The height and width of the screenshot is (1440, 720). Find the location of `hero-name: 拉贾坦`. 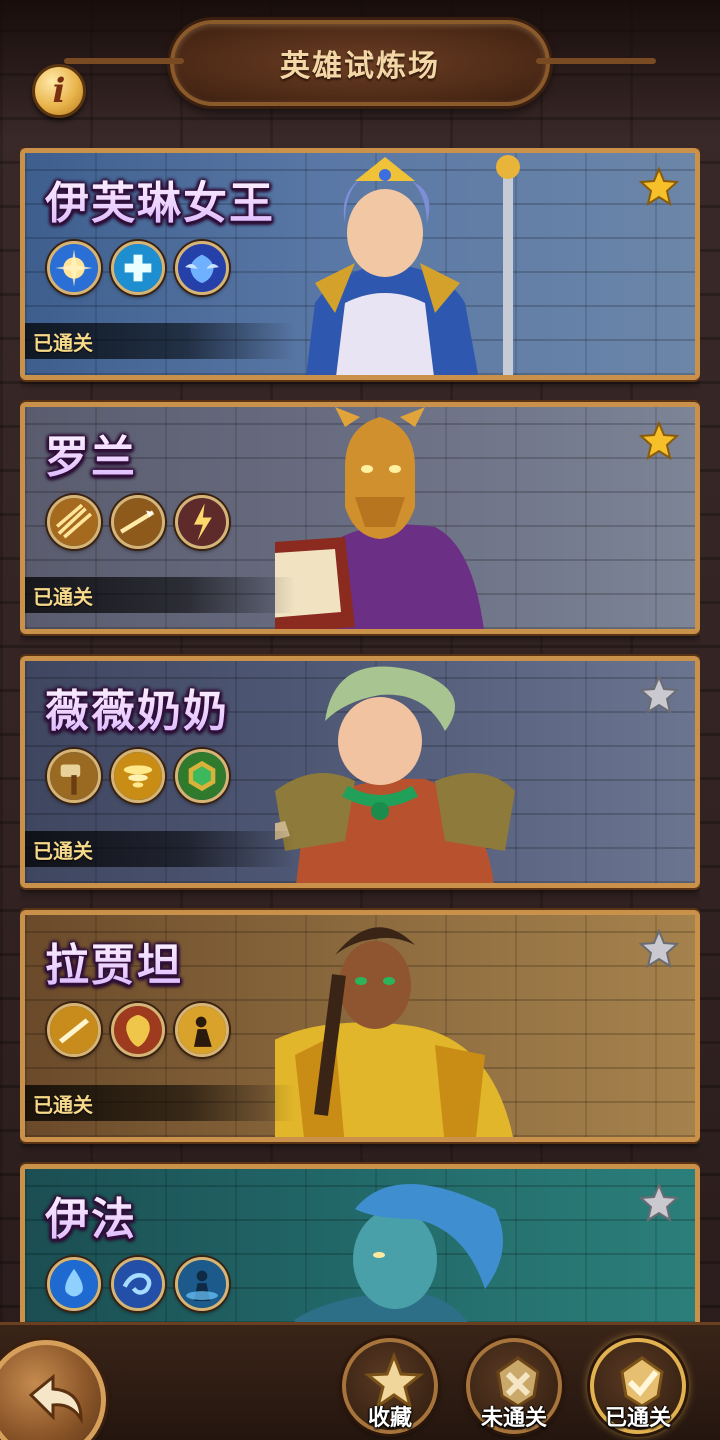

hero-name: 拉贾坦 is located at coordinates (114, 961).